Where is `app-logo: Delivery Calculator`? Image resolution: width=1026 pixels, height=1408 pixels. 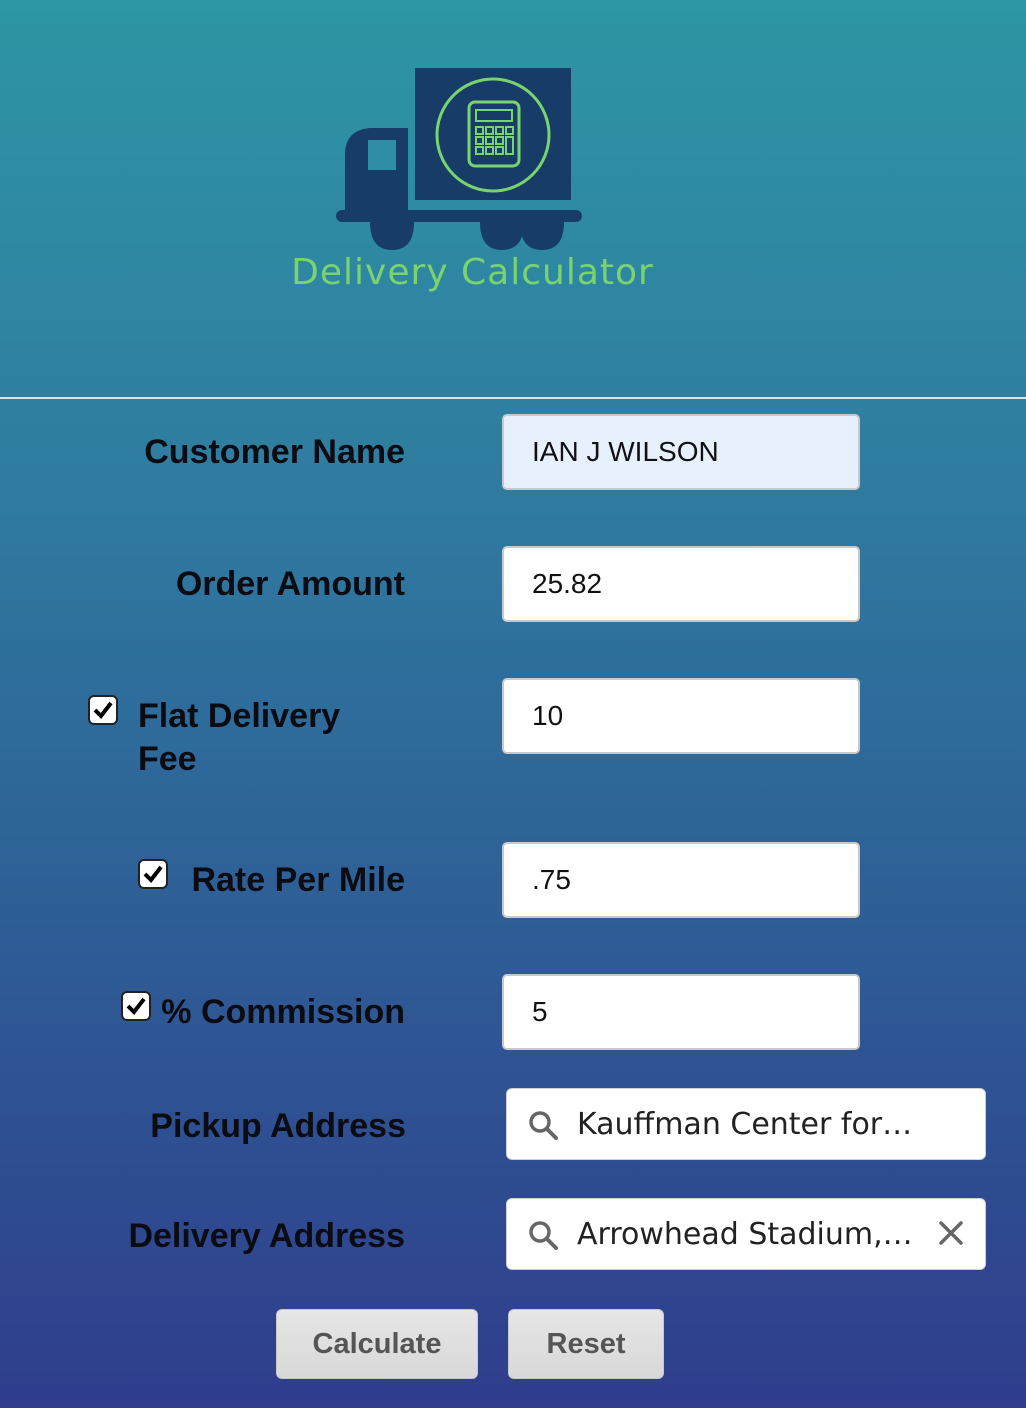 app-logo: Delivery Calculator is located at coordinates (480, 185).